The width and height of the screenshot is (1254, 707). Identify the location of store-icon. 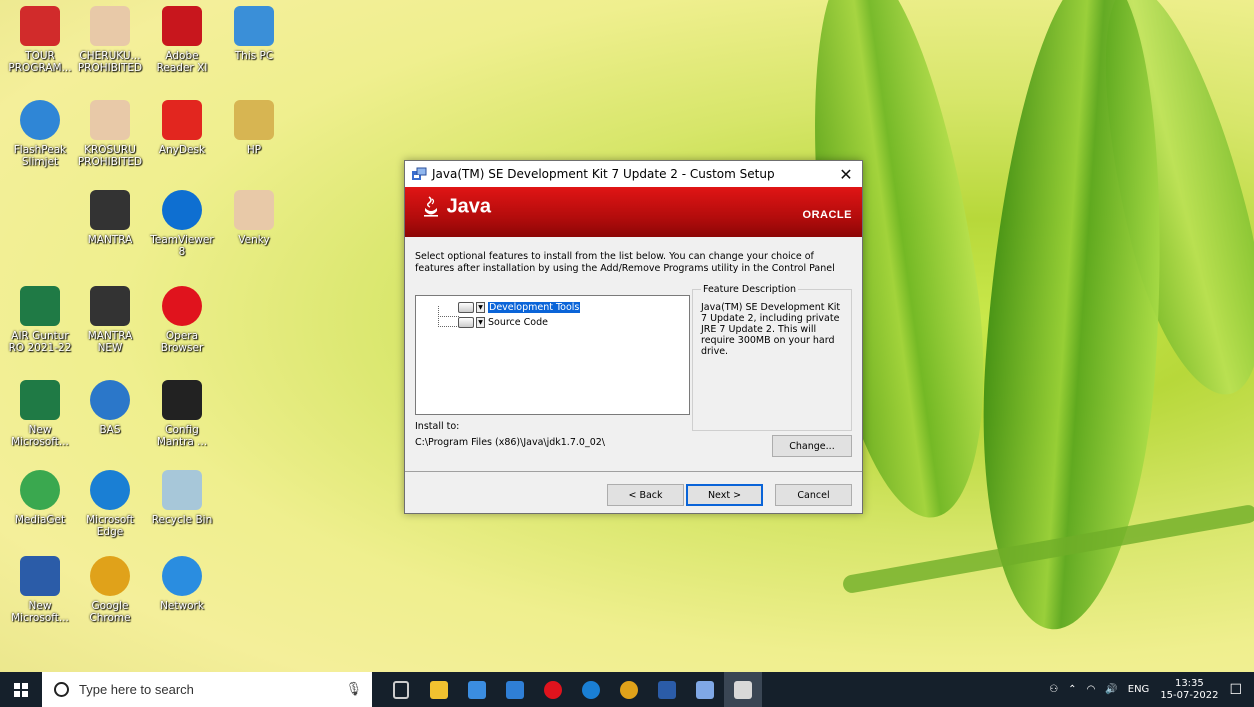
(477, 689).